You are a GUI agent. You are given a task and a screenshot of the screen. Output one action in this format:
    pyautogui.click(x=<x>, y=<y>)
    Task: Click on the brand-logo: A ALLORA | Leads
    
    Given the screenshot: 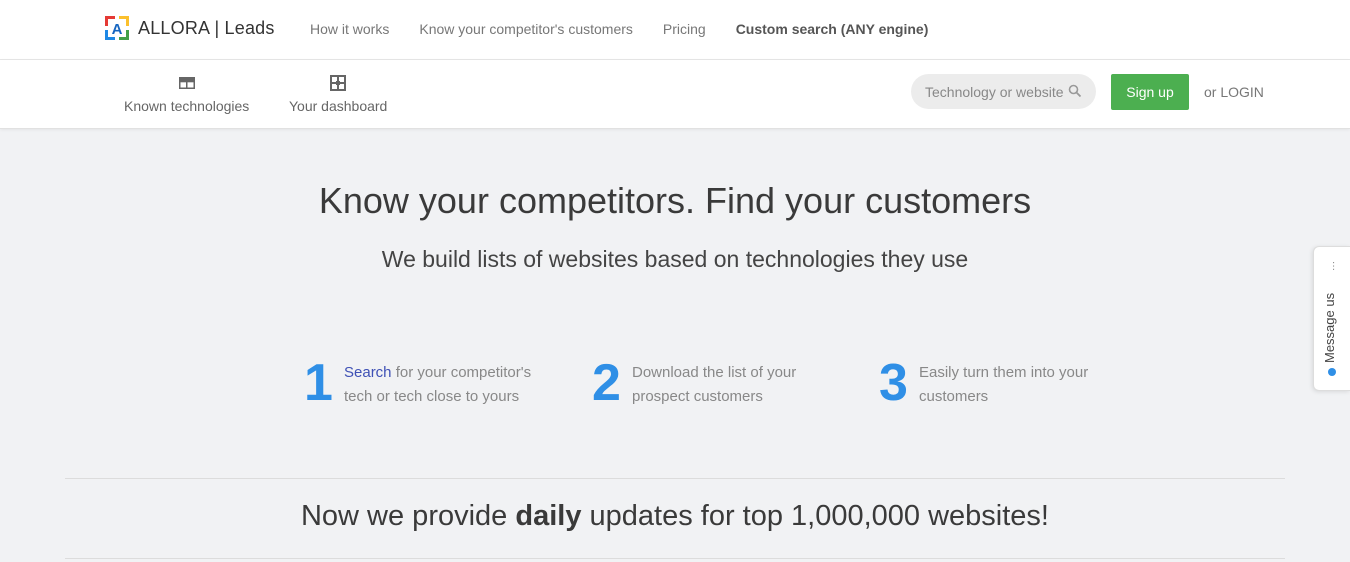 What is the action you would take?
    pyautogui.click(x=189, y=28)
    